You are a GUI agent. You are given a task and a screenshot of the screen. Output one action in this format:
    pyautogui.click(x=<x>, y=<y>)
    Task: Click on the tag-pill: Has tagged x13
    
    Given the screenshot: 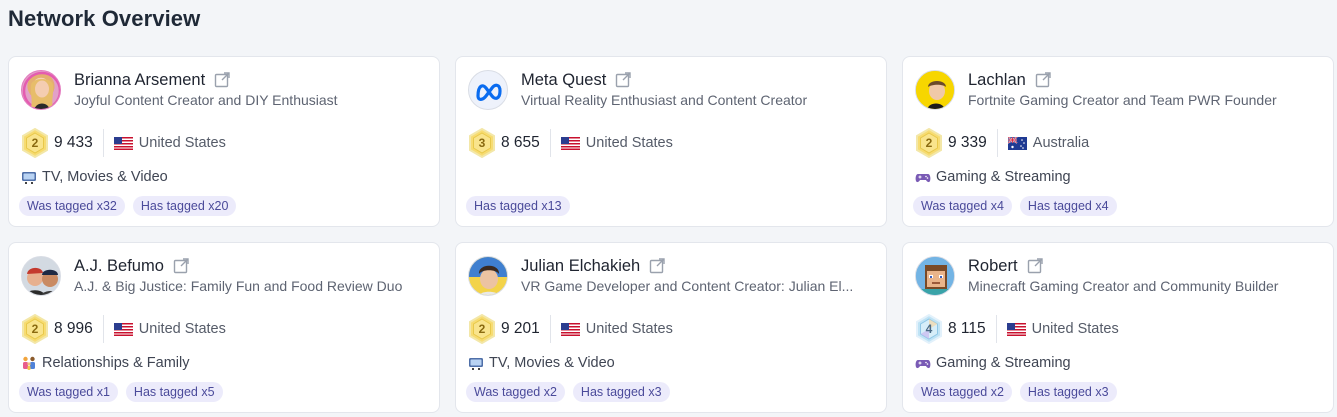 What is the action you would take?
    pyautogui.click(x=518, y=206)
    